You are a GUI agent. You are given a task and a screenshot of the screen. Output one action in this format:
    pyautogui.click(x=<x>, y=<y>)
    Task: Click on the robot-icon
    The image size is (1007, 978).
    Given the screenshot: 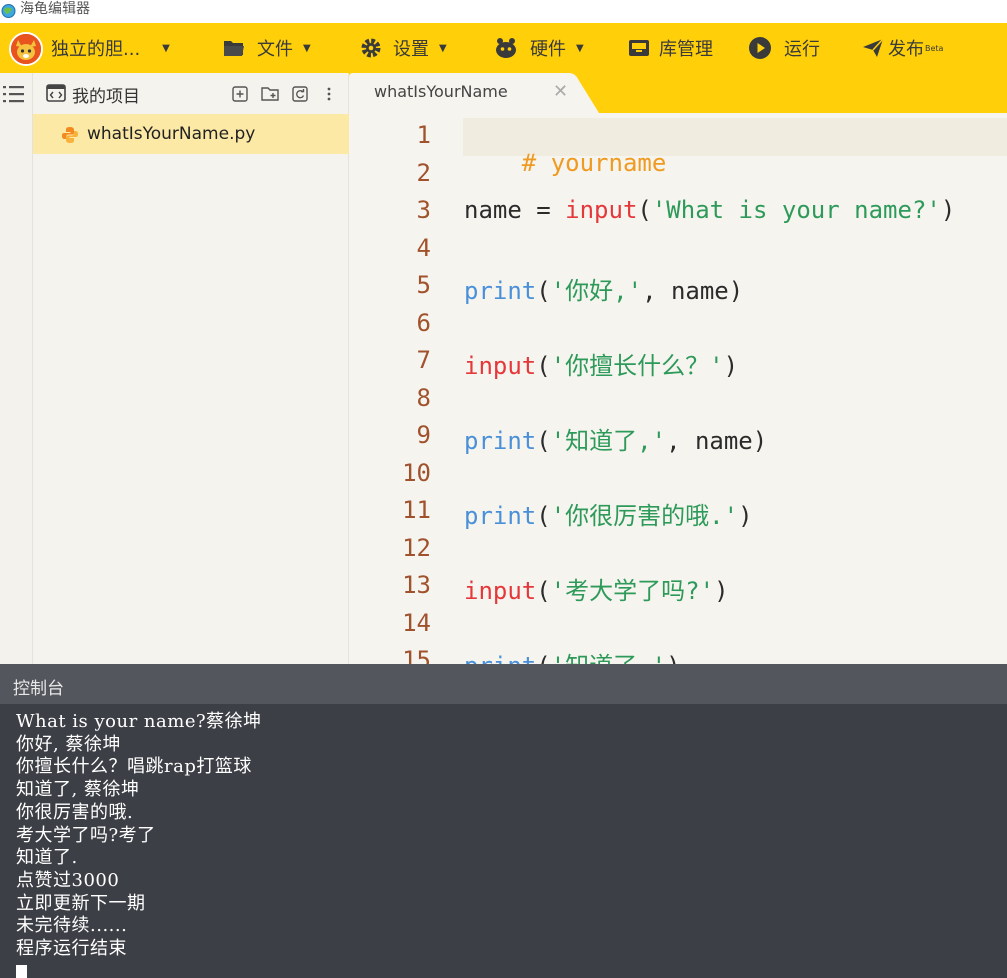 What is the action you would take?
    pyautogui.click(x=506, y=48)
    